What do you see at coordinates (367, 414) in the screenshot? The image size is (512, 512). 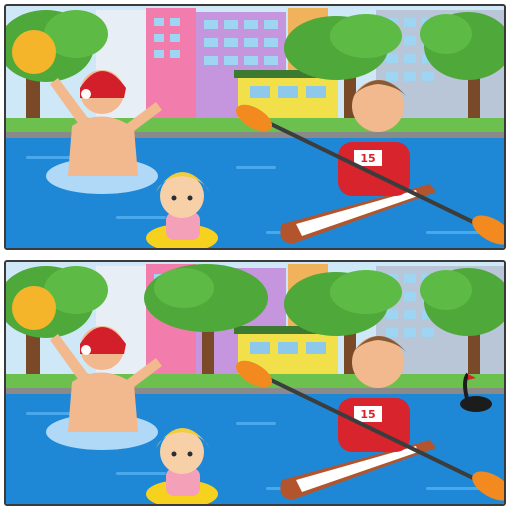 I see `bib-number-bottom: 15` at bounding box center [367, 414].